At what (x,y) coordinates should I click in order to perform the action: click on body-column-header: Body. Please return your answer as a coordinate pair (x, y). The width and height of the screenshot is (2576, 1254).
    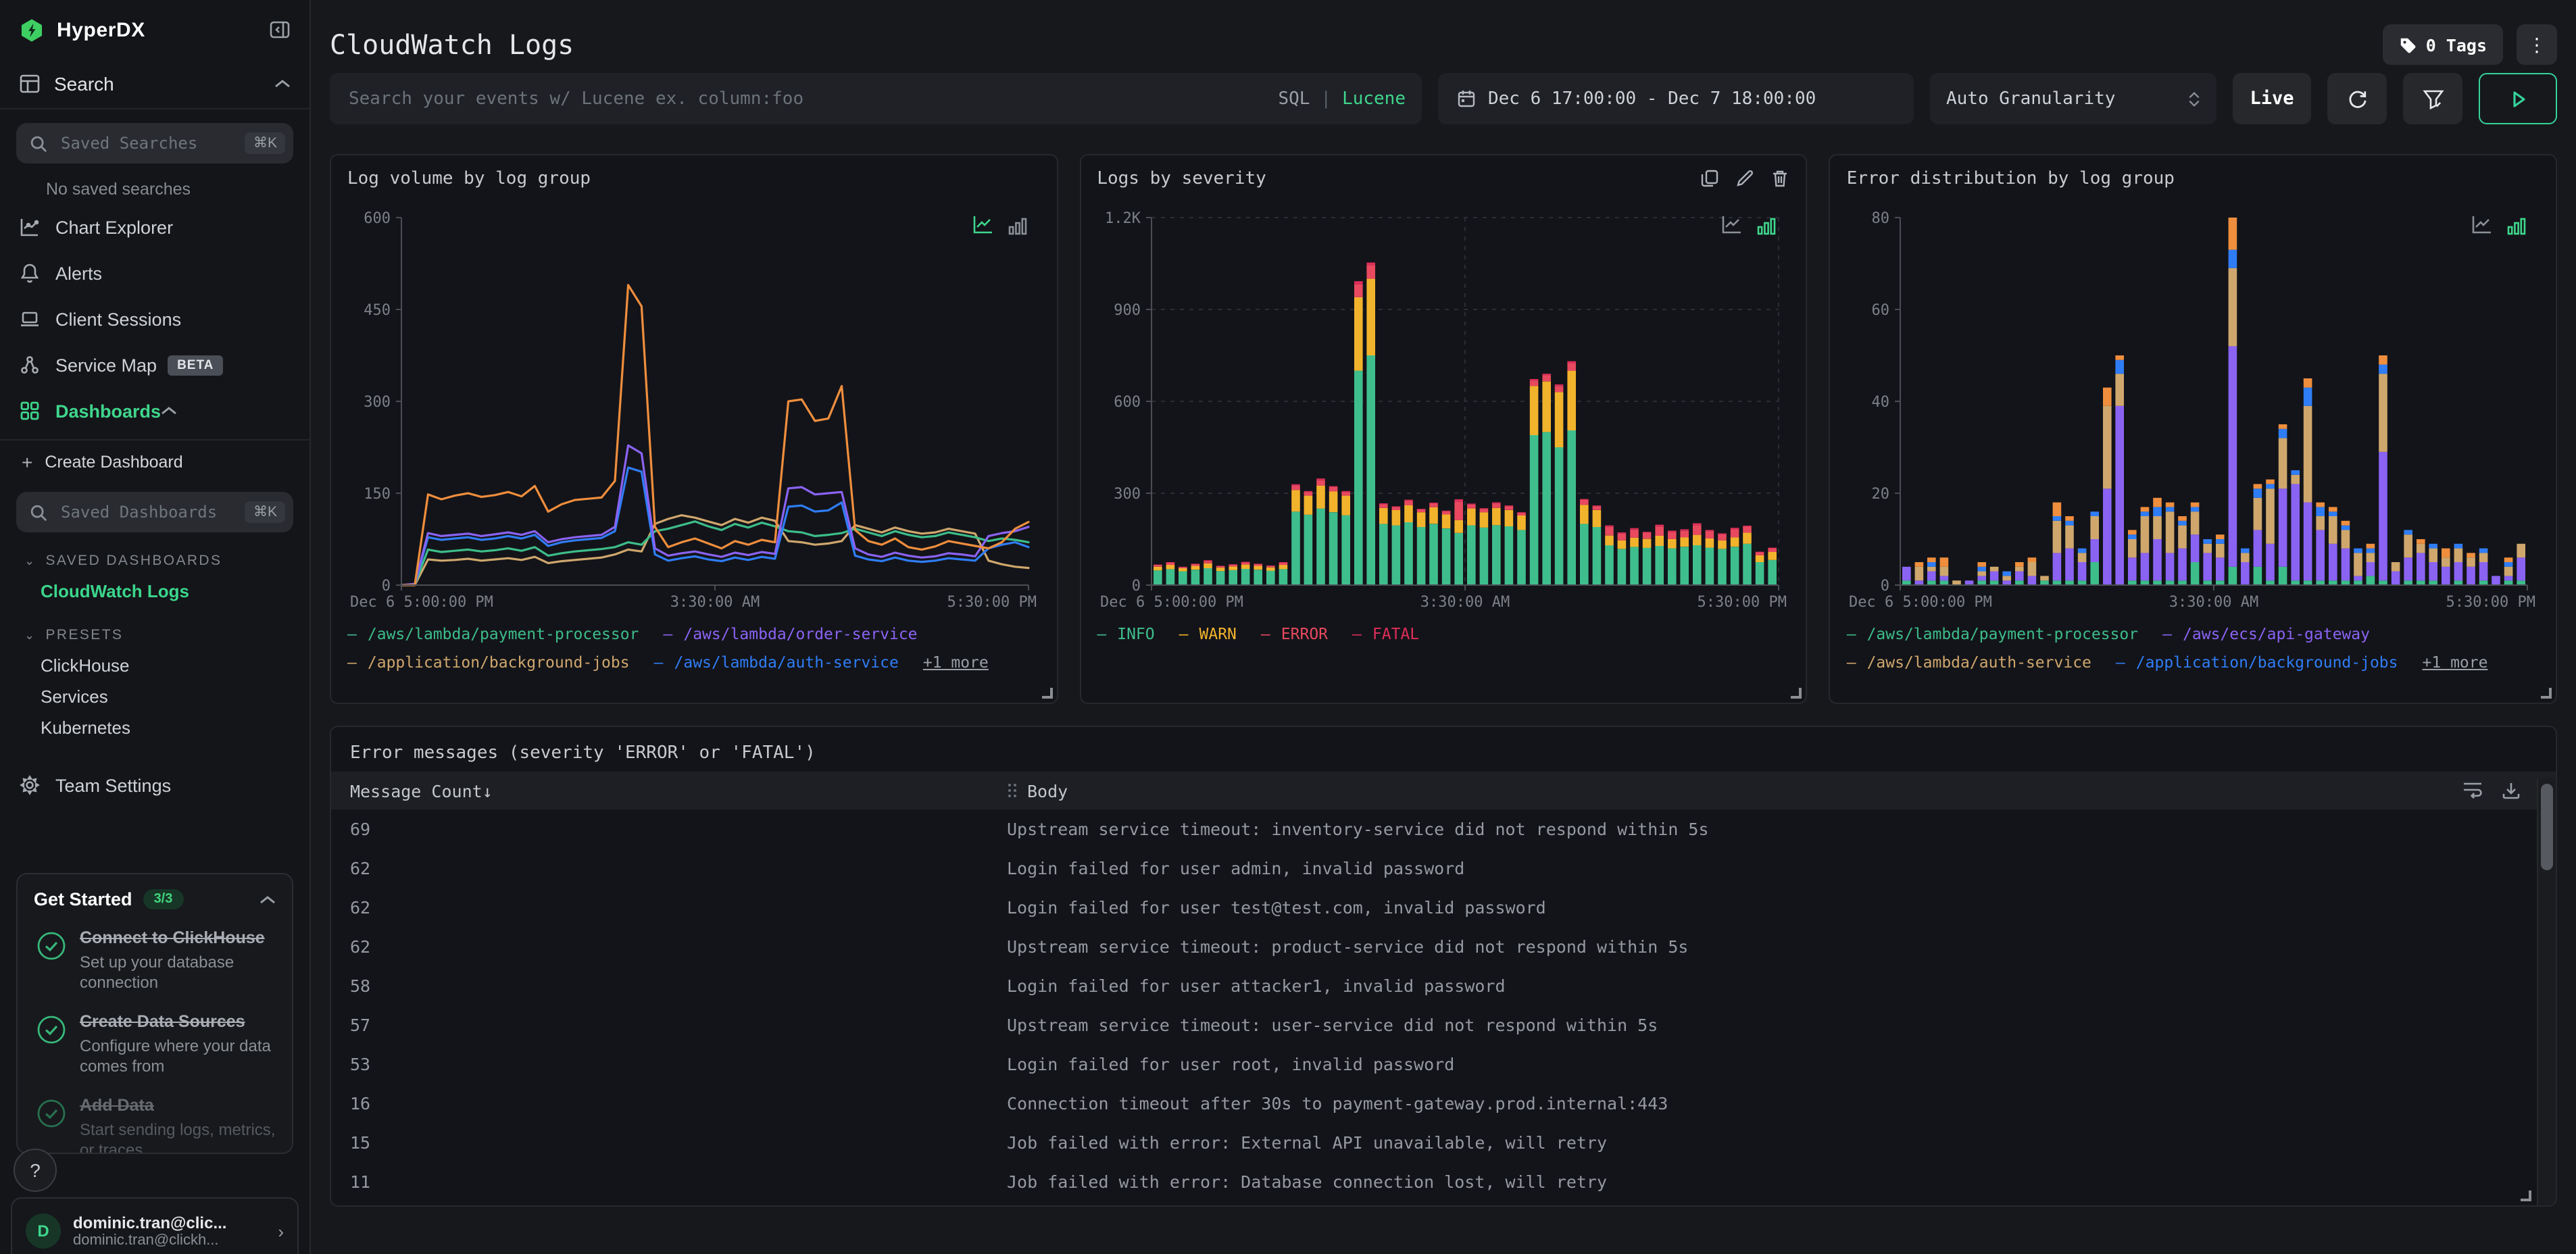
    Looking at the image, I should click on (1735, 790).